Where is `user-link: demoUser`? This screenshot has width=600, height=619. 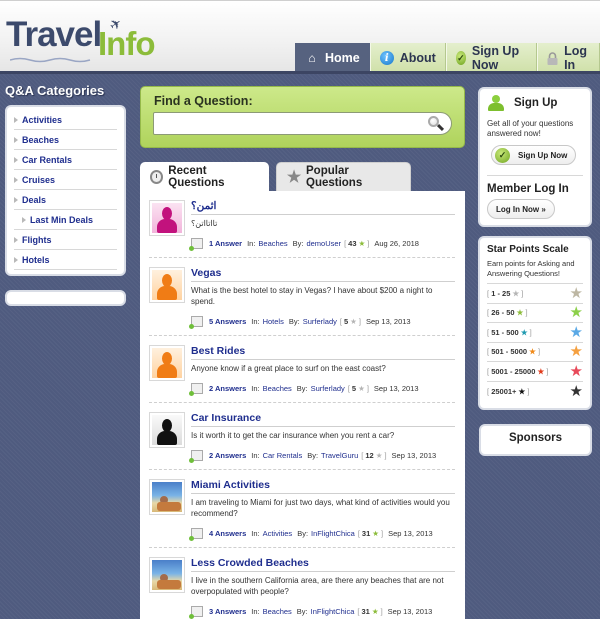 user-link: demoUser is located at coordinates (323, 243).